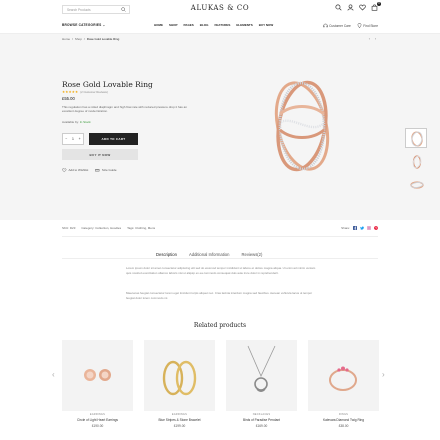  Describe the element at coordinates (359, 25) in the screenshot. I see `location-pin-icon` at that location.